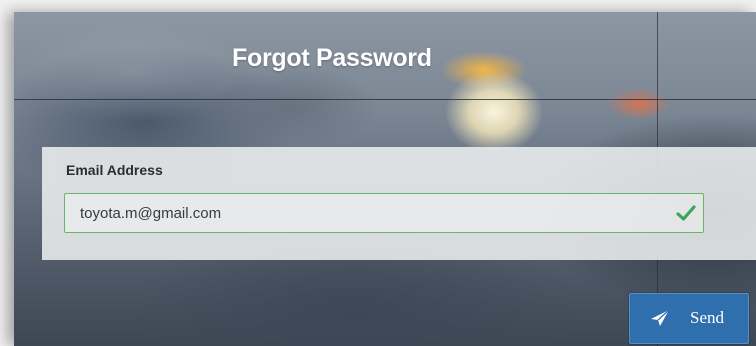 Image resolution: width=756 pixels, height=346 pixels. I want to click on send-button-label: Send, so click(707, 317).